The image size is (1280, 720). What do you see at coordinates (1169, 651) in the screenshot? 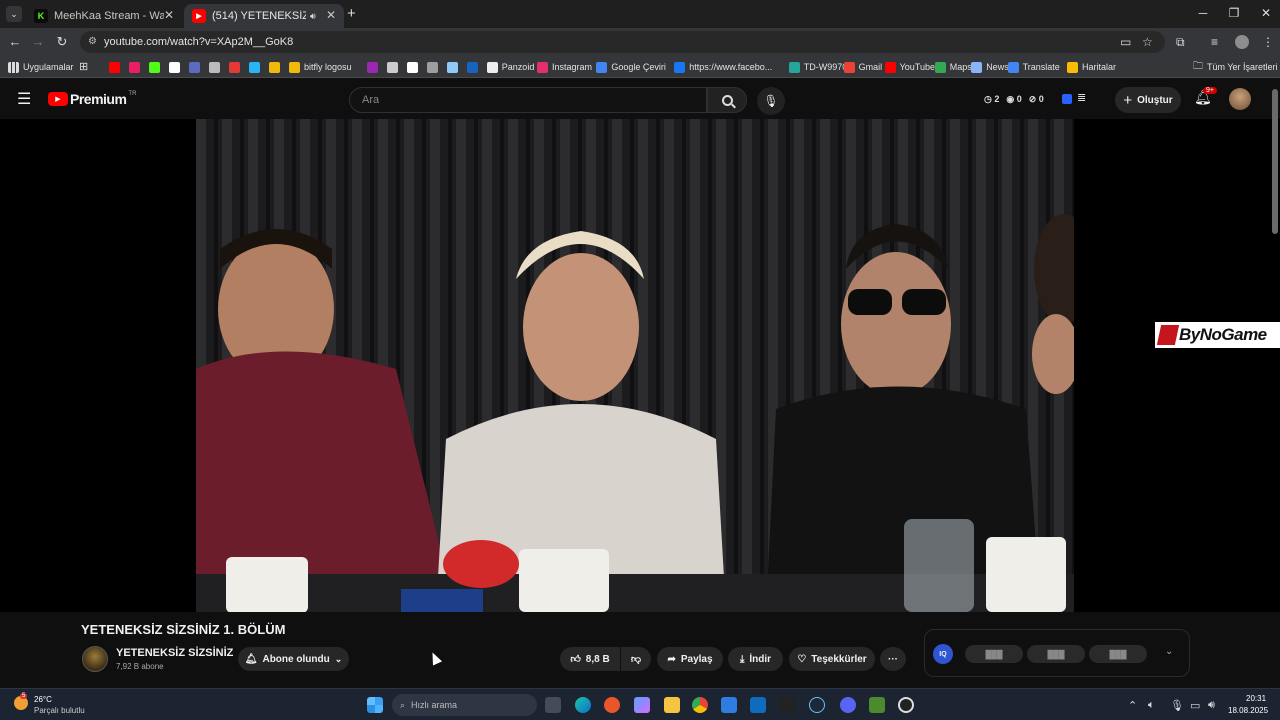
I see `chevron-down-icon: ⌄` at bounding box center [1169, 651].